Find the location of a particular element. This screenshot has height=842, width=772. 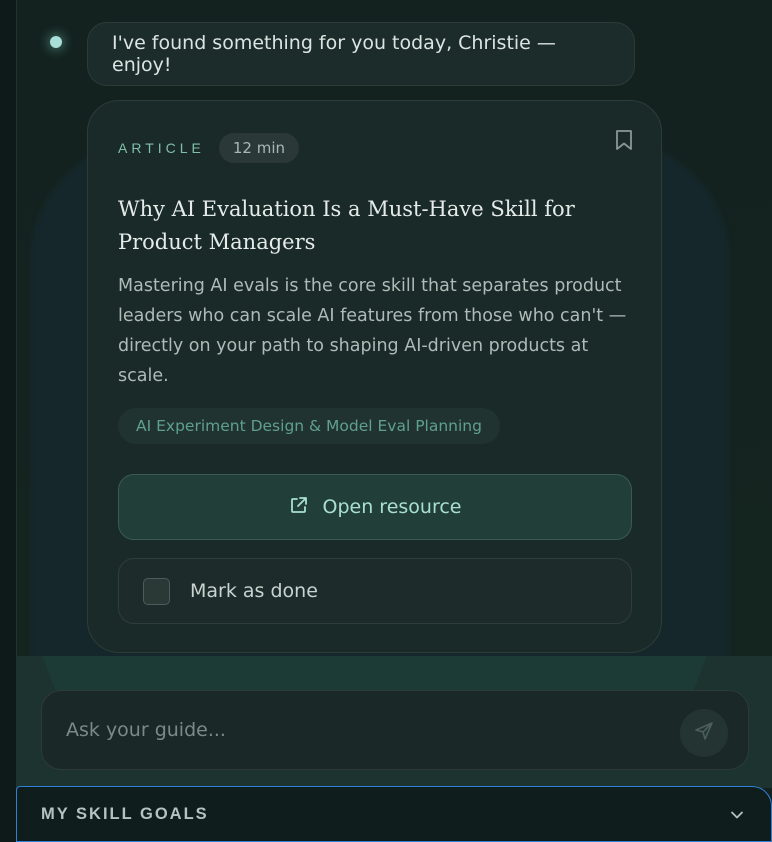

send-button is located at coordinates (704, 733).